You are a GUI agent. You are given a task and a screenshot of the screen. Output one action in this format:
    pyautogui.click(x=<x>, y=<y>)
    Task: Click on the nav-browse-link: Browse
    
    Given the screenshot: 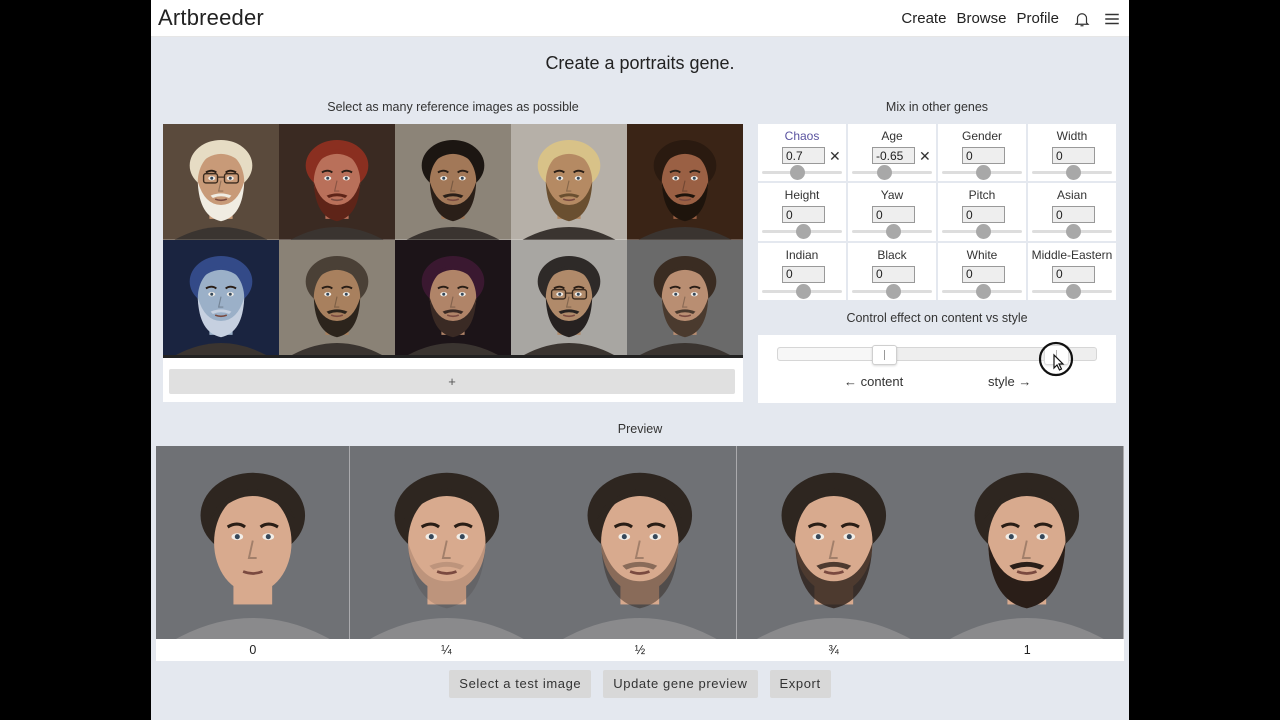 What is the action you would take?
    pyautogui.click(x=981, y=18)
    